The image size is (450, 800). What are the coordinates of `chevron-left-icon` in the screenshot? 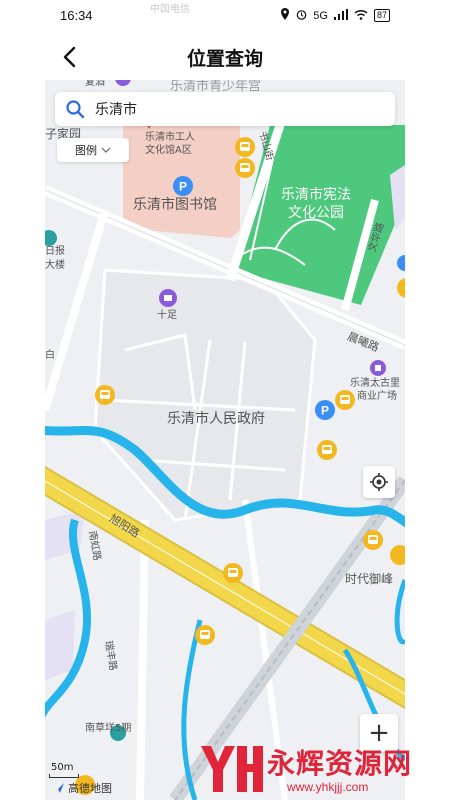 It's located at (69, 57).